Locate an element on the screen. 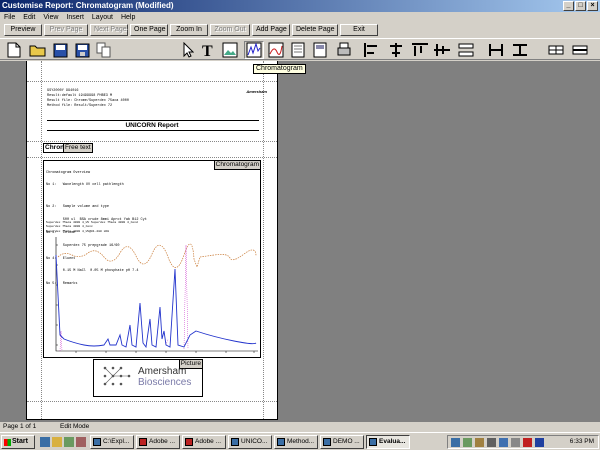 This screenshot has width=600, height=450. quick-launch-desktop-icon is located at coordinates (69, 442).